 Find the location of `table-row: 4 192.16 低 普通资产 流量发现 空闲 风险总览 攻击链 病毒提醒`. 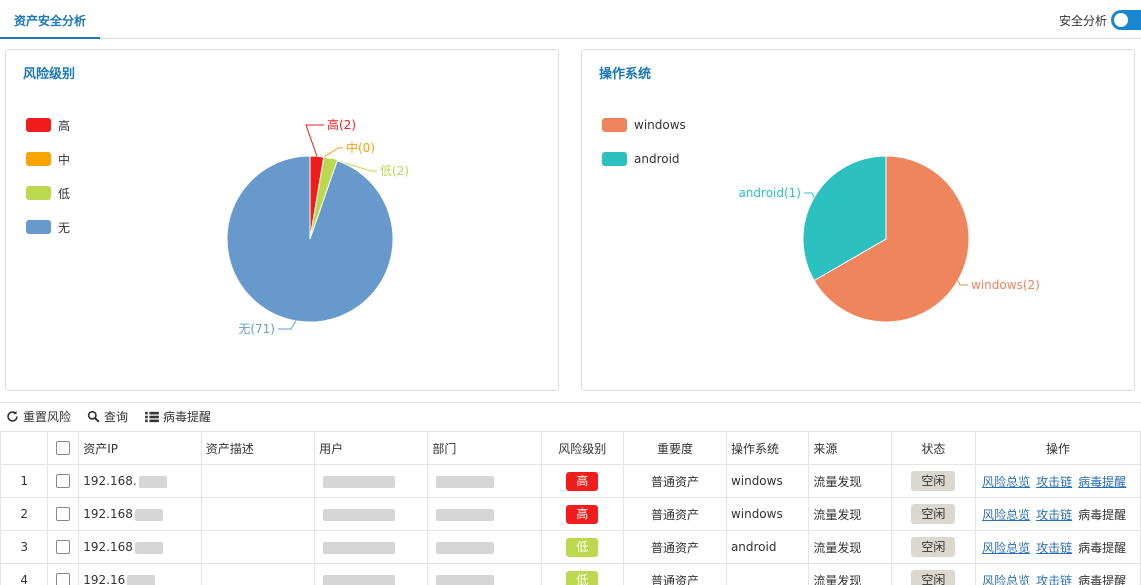

table-row: 4 192.16 低 普通资产 流量发现 空闲 风险总览 攻击链 病毒提醒 is located at coordinates (570, 574).